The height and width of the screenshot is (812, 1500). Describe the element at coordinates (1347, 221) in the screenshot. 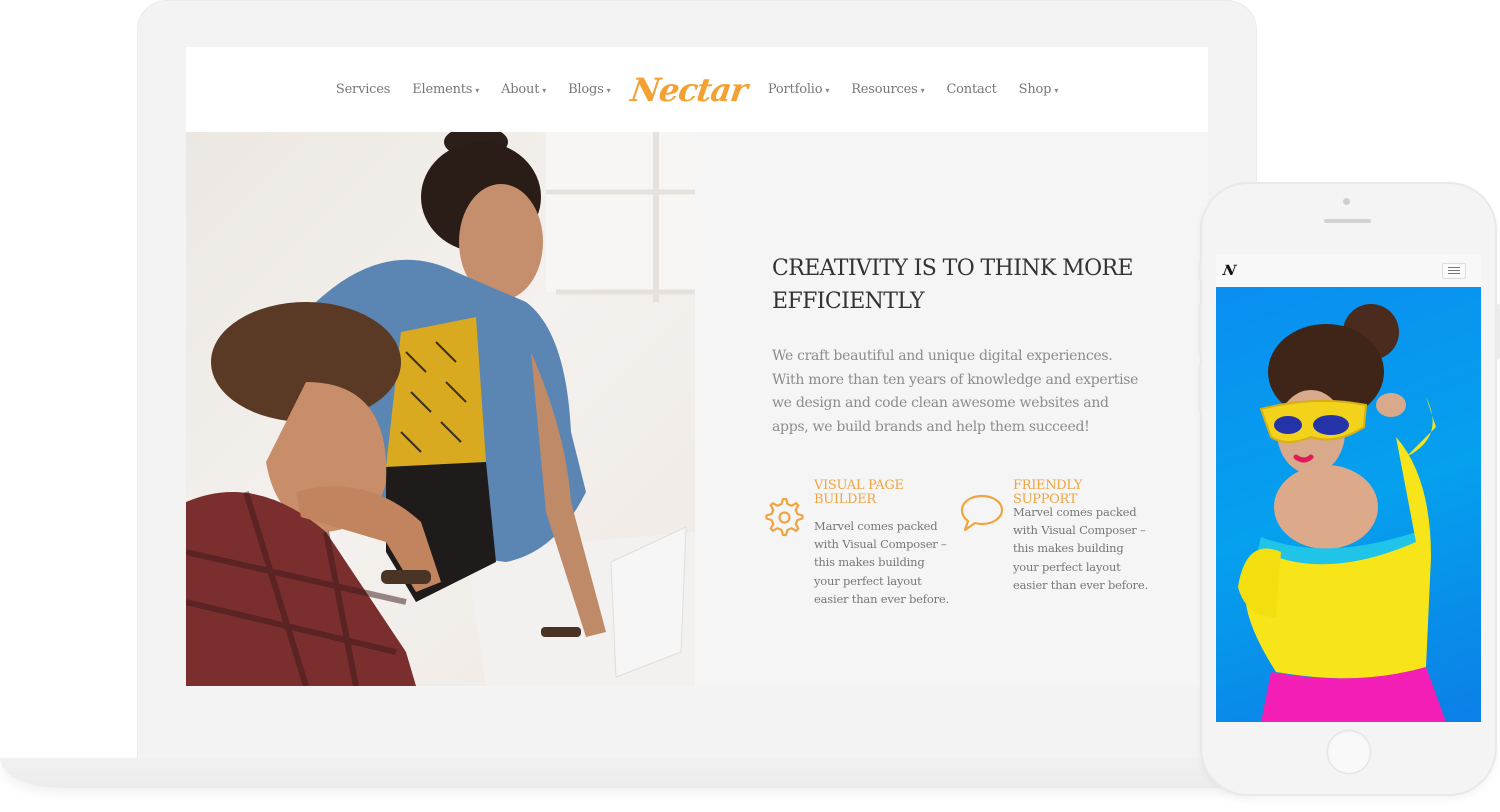

I see `phone-speaker` at that location.